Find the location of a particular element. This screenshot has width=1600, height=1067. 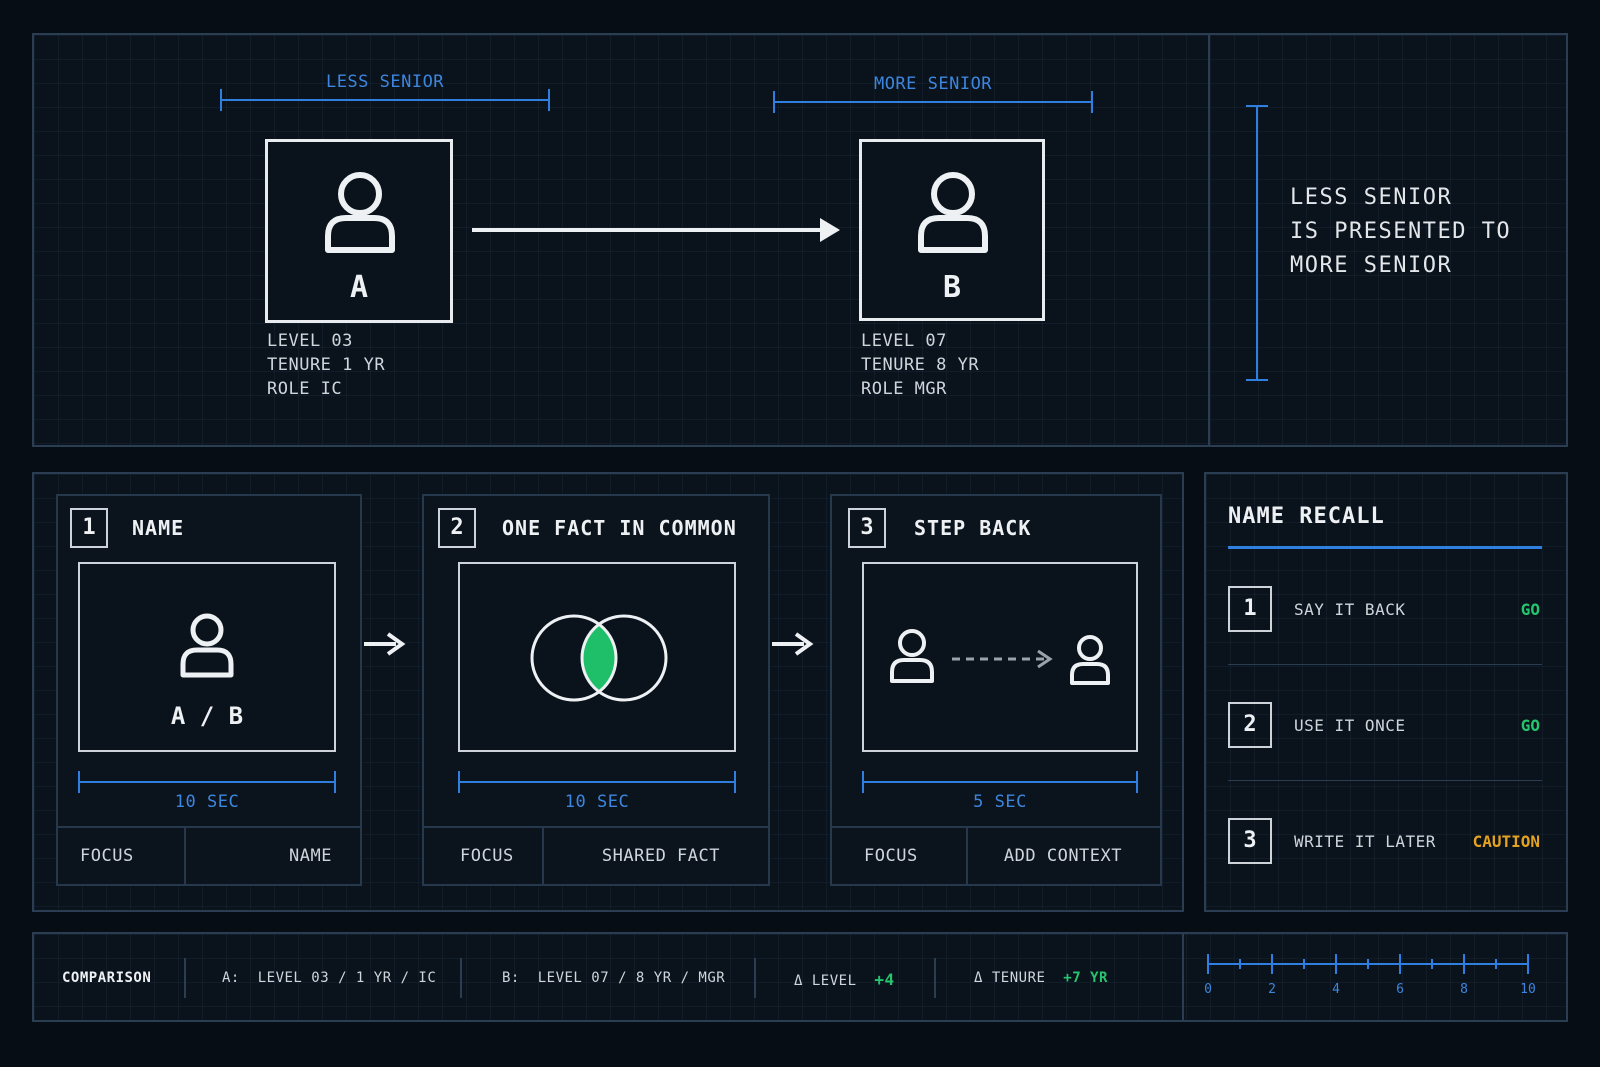

step-number: 3 is located at coordinates (867, 528).